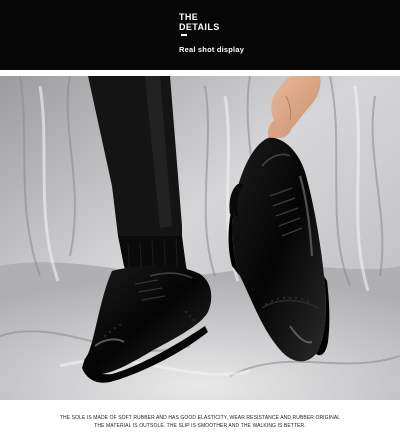 The height and width of the screenshot is (434, 400). I want to click on section-title: THE DETAILS, so click(199, 22).